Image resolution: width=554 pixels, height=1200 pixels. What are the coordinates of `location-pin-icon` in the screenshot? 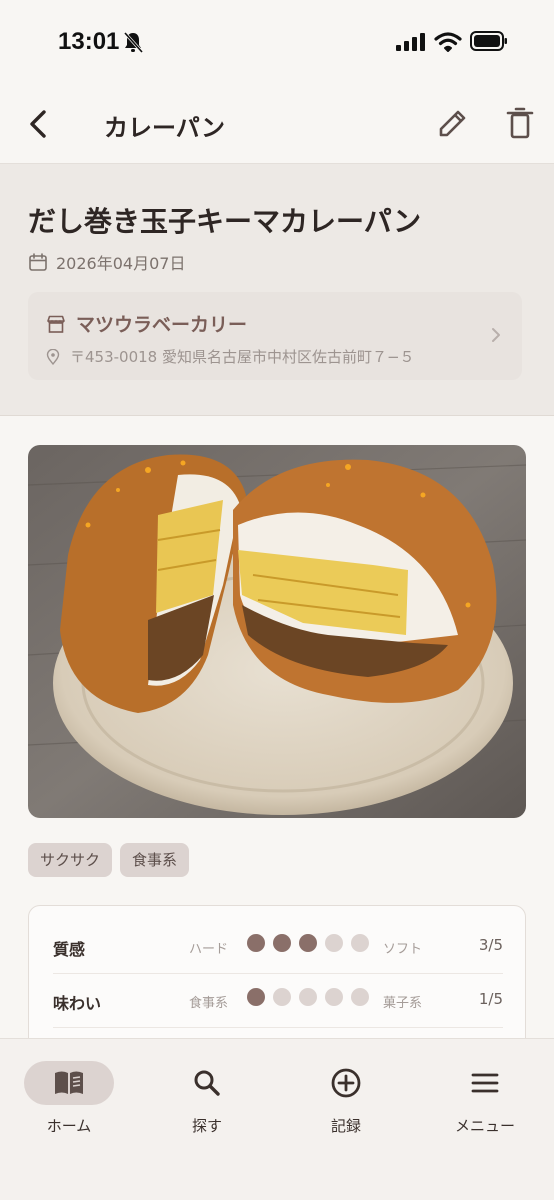 It's located at (53, 356).